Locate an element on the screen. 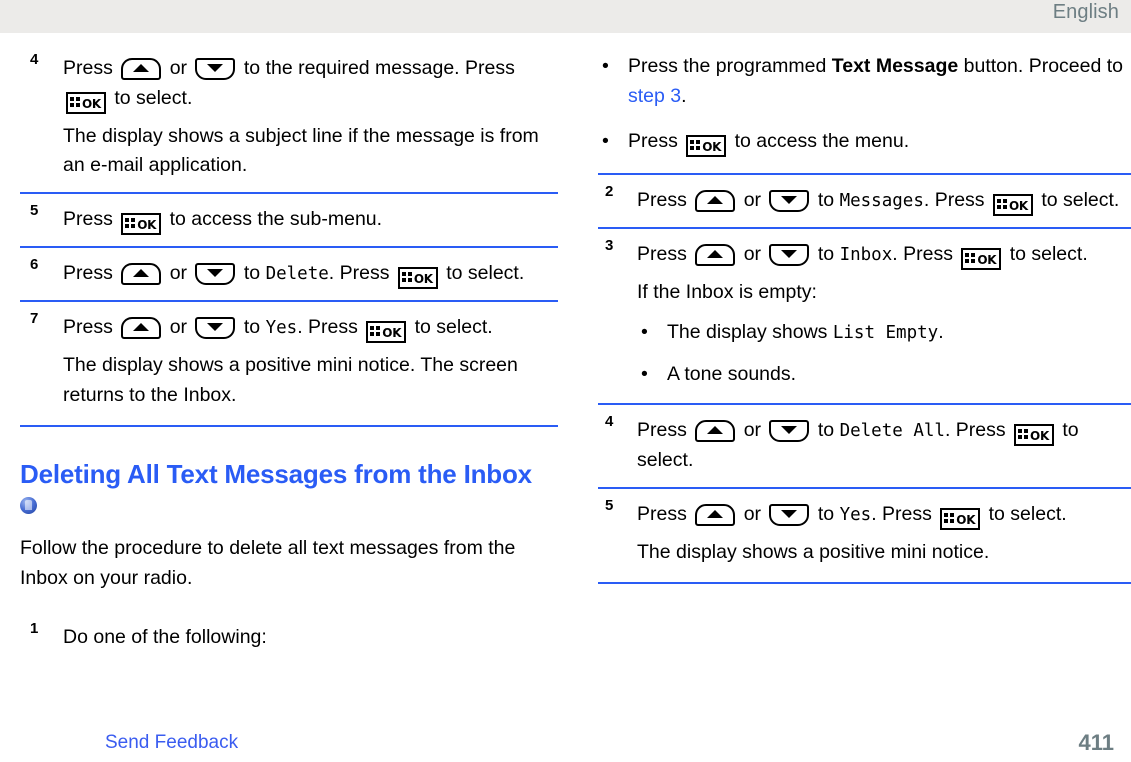 This screenshot has width=1131, height=762. display-target-text: List Empty is located at coordinates (885, 332).